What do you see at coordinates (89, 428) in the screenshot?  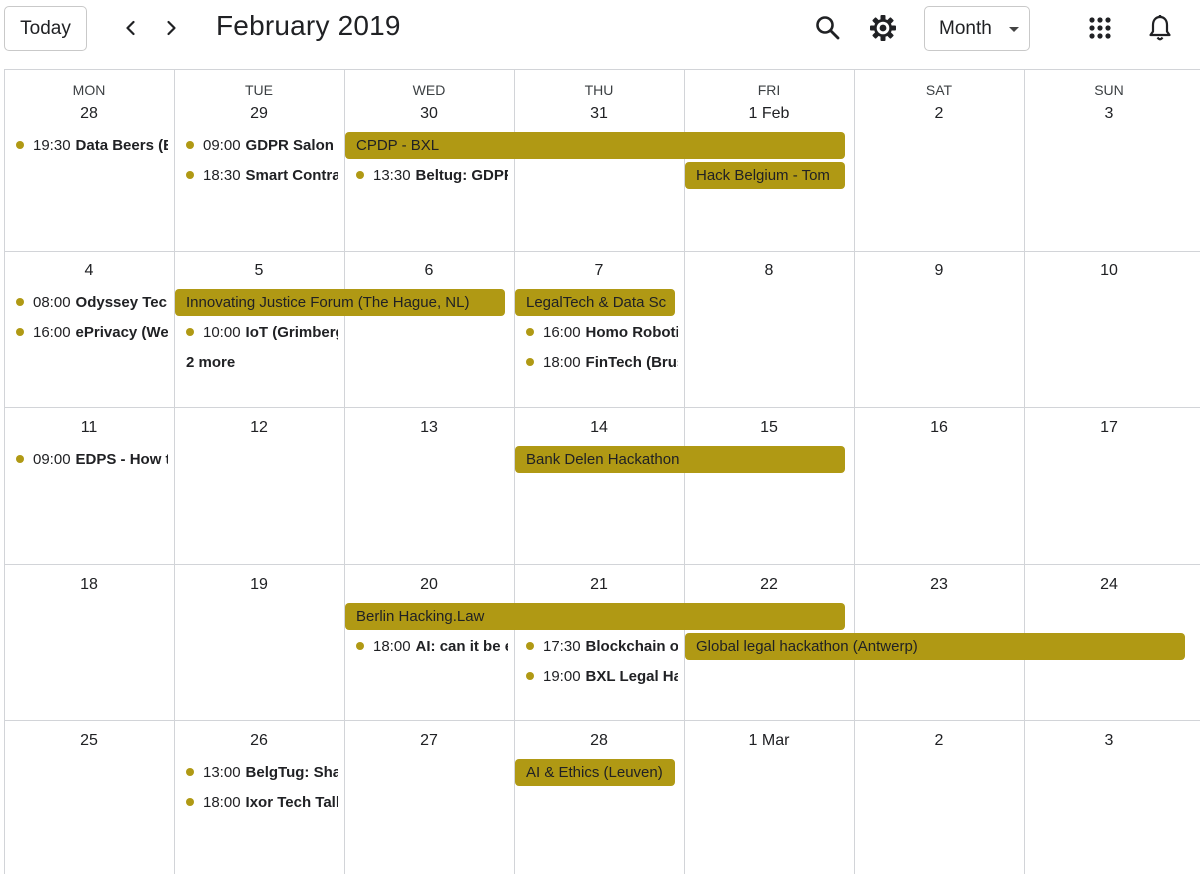 I see `day-number: 11` at bounding box center [89, 428].